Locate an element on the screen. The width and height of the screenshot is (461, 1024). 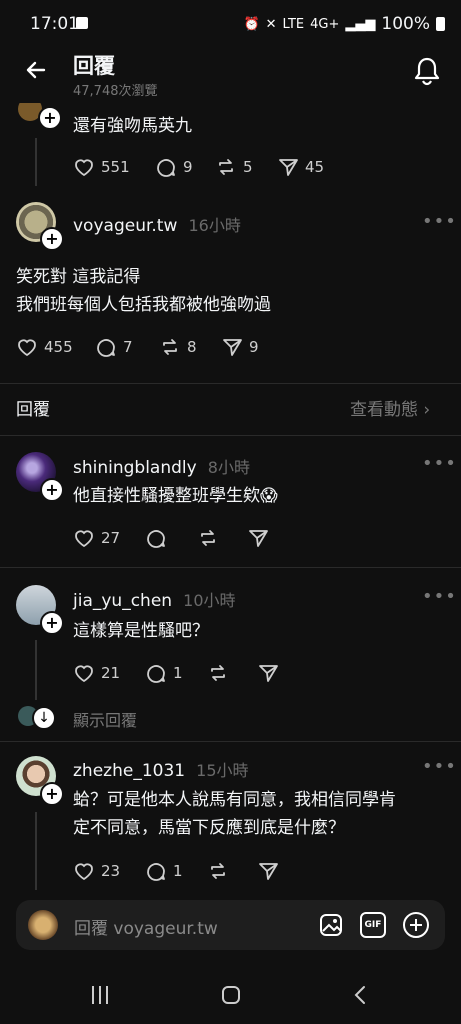
view-activity-label: 查看動態 is located at coordinates (384, 410).